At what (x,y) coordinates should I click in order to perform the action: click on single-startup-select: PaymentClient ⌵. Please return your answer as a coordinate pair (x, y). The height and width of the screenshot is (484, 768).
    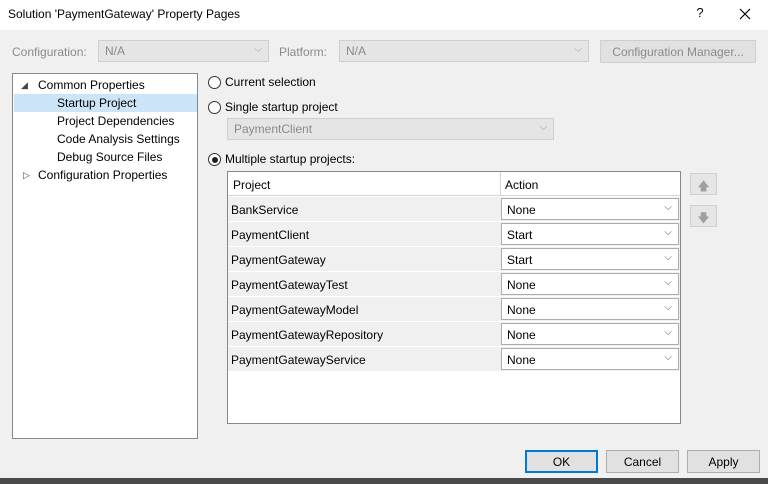
    Looking at the image, I should click on (390, 129).